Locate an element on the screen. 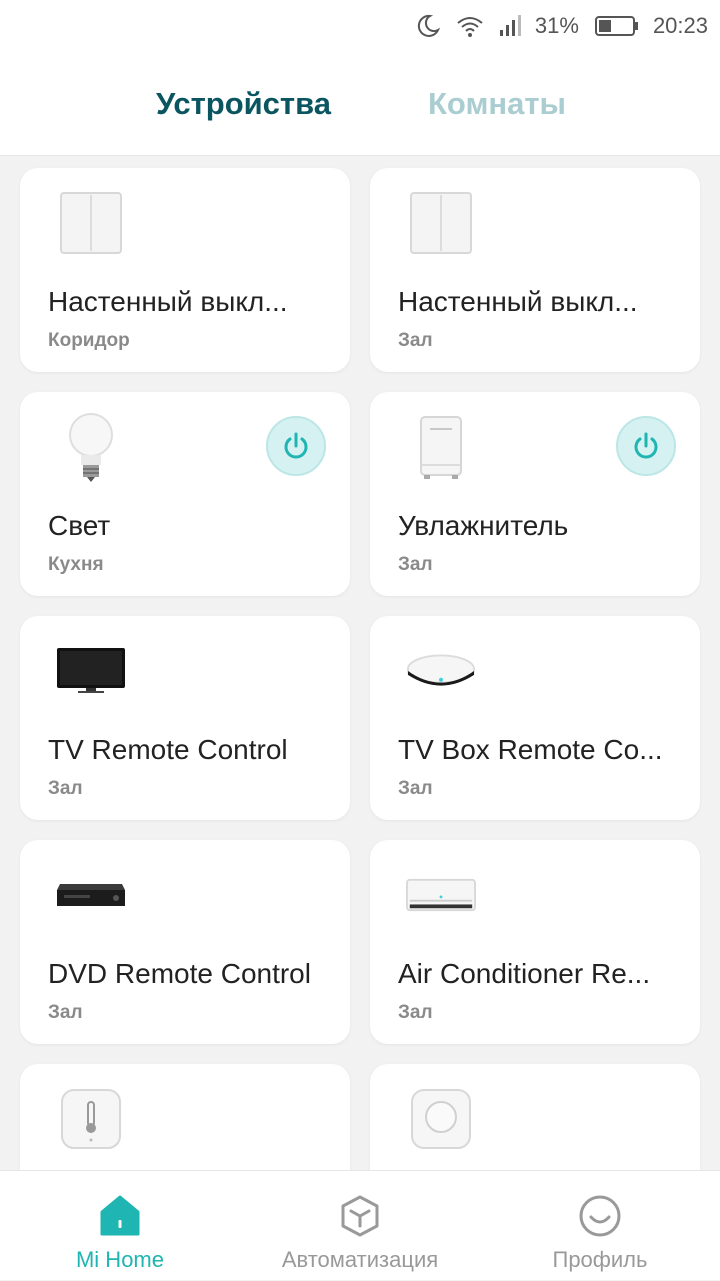 This screenshot has height=1281, width=720. device-name: DVD Remote Control is located at coordinates (179, 973).